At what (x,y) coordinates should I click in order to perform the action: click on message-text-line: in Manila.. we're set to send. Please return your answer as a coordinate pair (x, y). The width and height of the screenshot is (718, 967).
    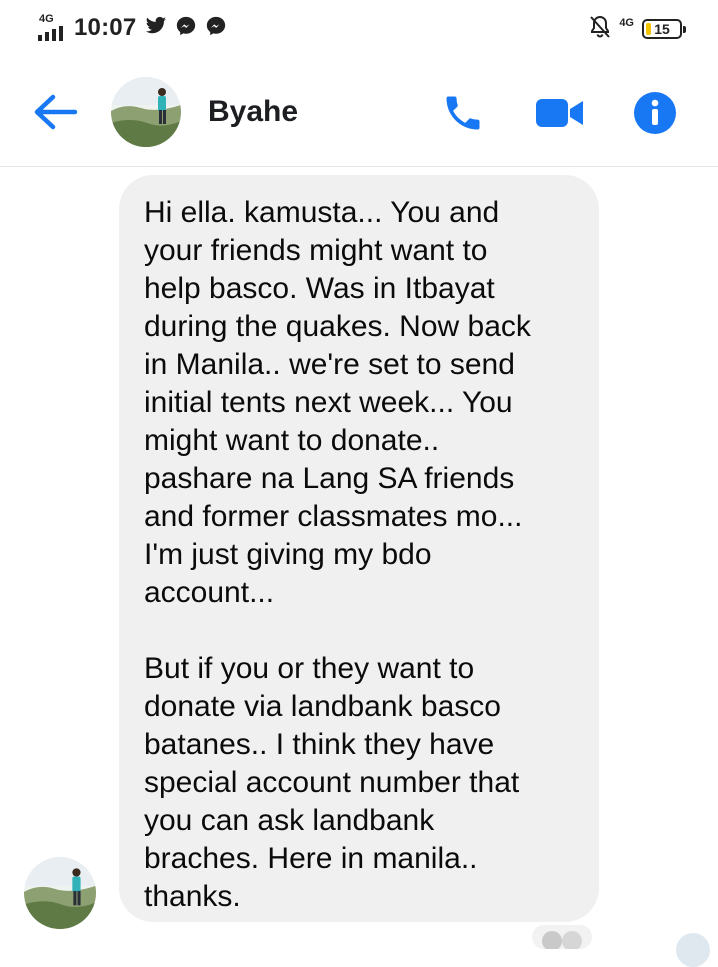
    Looking at the image, I should click on (329, 364).